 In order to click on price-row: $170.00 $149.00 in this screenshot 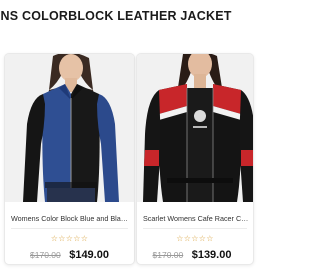, I will do `click(69, 254)`.